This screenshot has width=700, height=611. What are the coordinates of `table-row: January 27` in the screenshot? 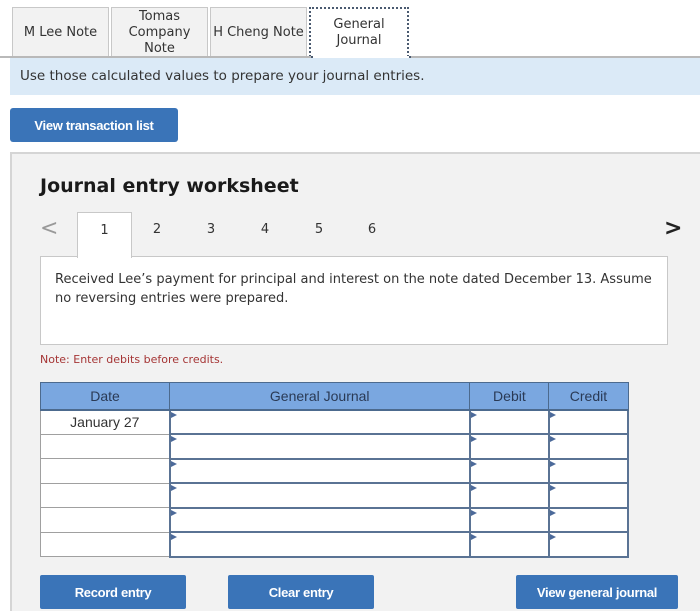 It's located at (334, 421).